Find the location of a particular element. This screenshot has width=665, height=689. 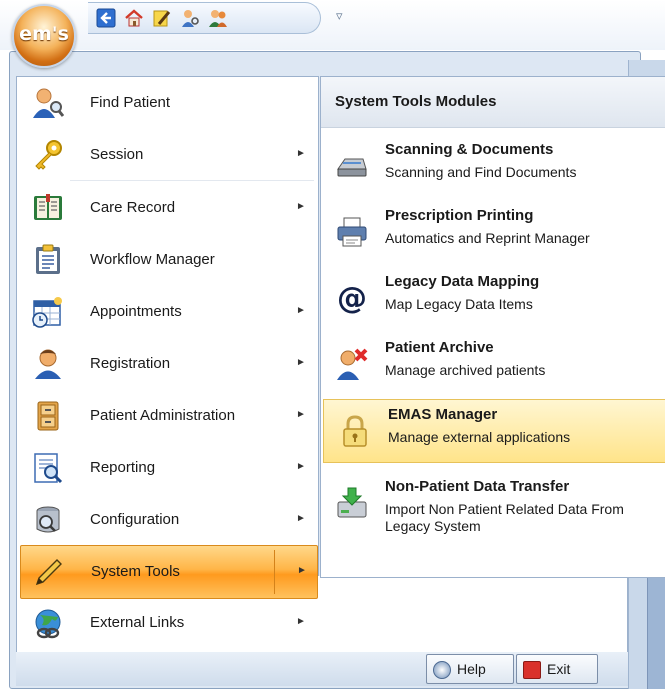

exit-button-label: Exit is located at coordinates (559, 669).